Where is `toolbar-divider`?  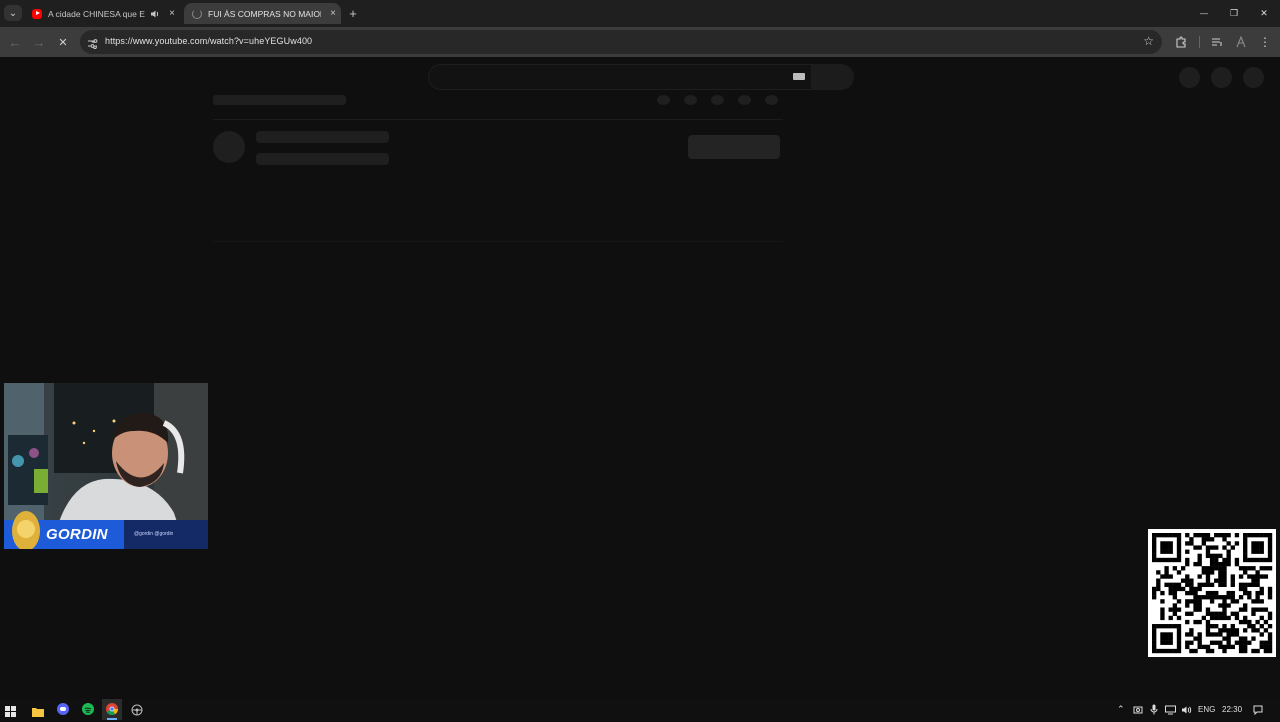
toolbar-divider is located at coordinates (1199, 42).